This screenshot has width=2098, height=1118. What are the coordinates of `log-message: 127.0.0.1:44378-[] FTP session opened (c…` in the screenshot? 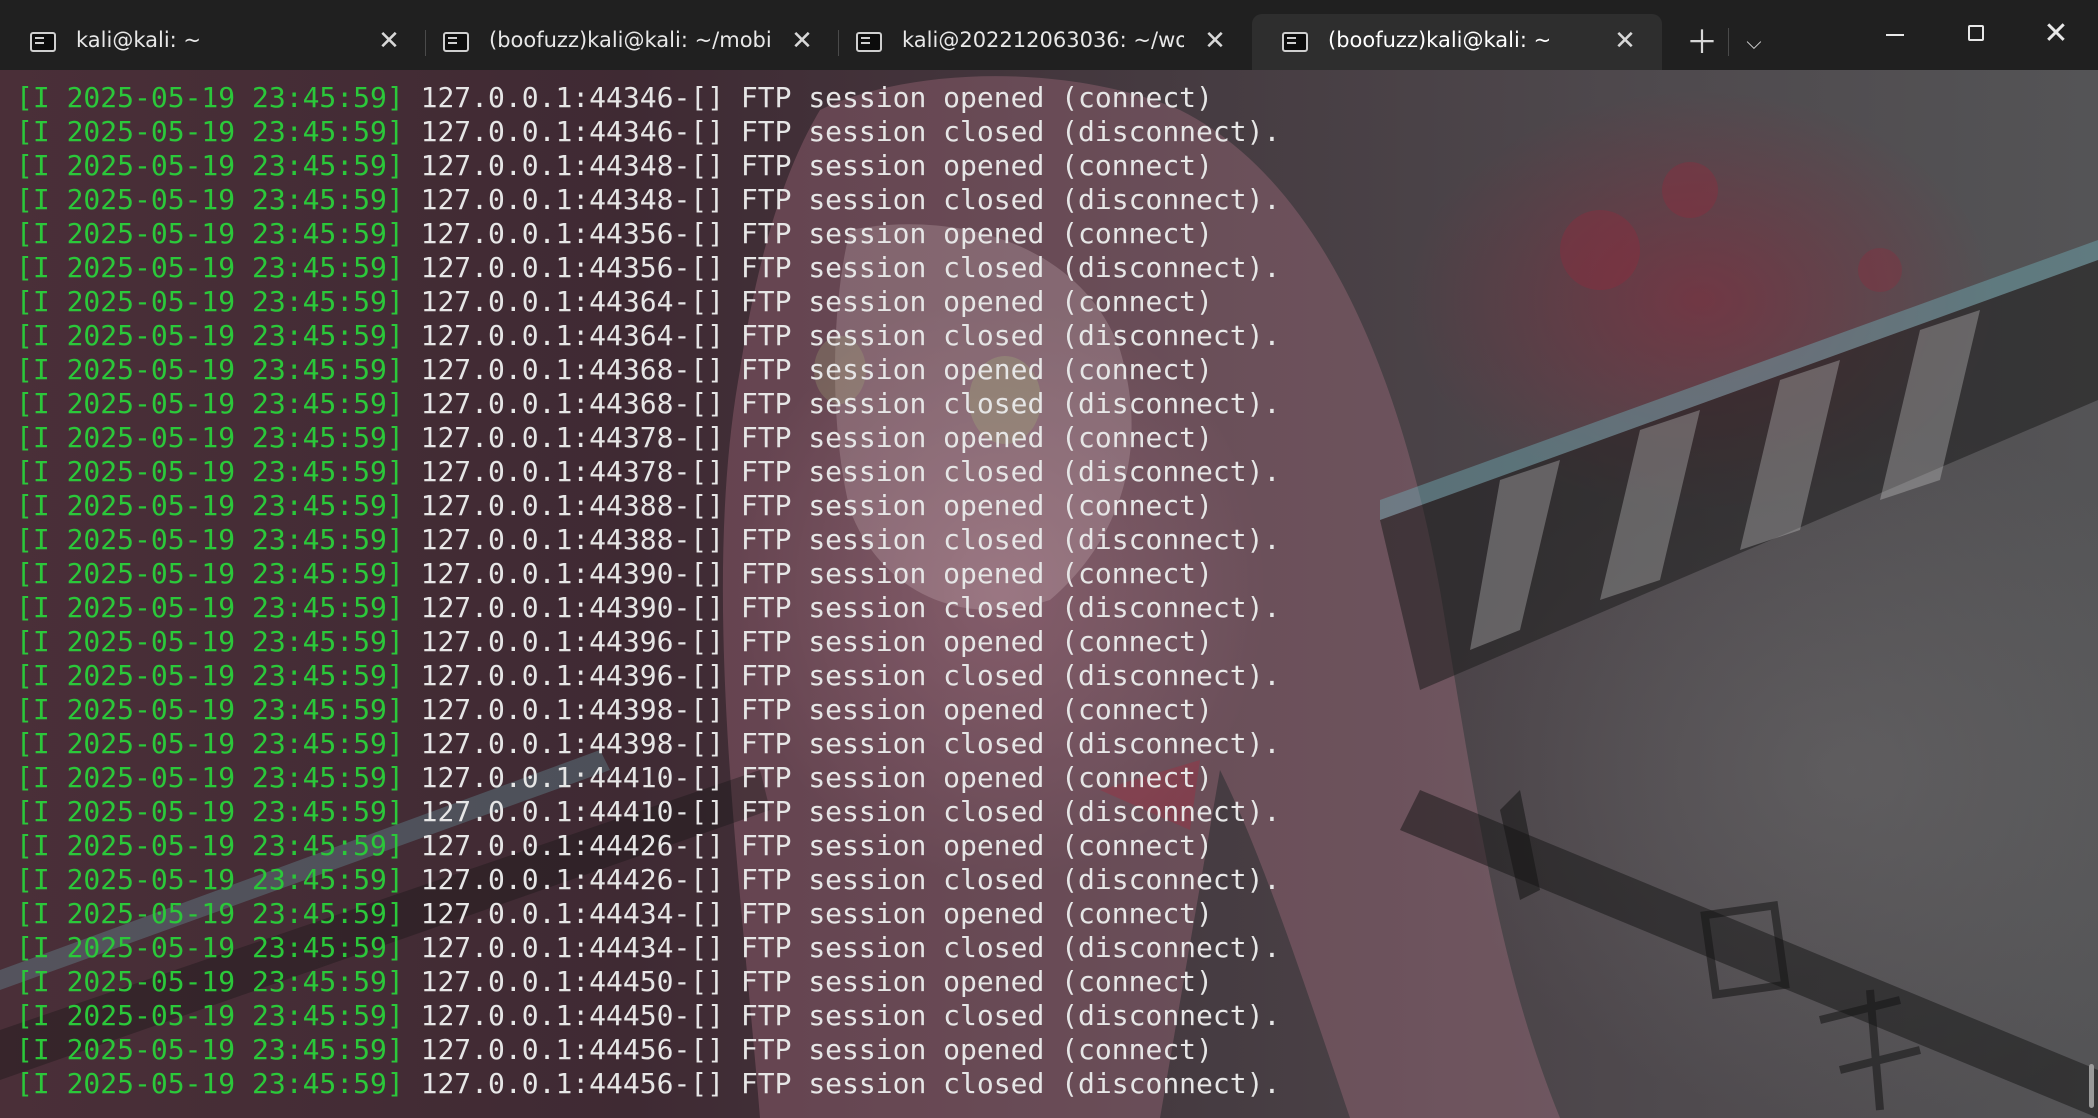 It's located at (808, 437).